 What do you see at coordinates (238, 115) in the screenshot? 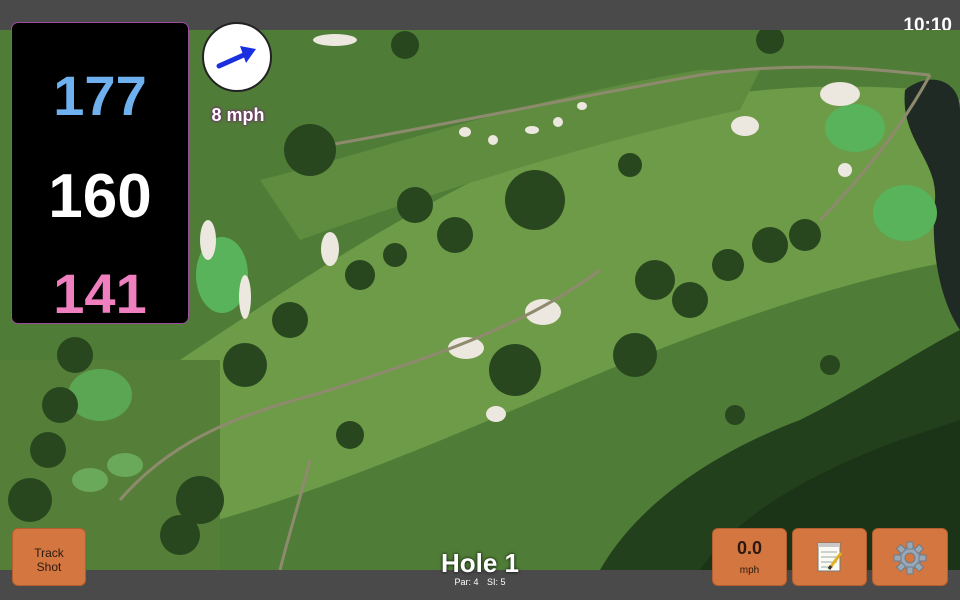
I see `wind-speed: 8 mph` at bounding box center [238, 115].